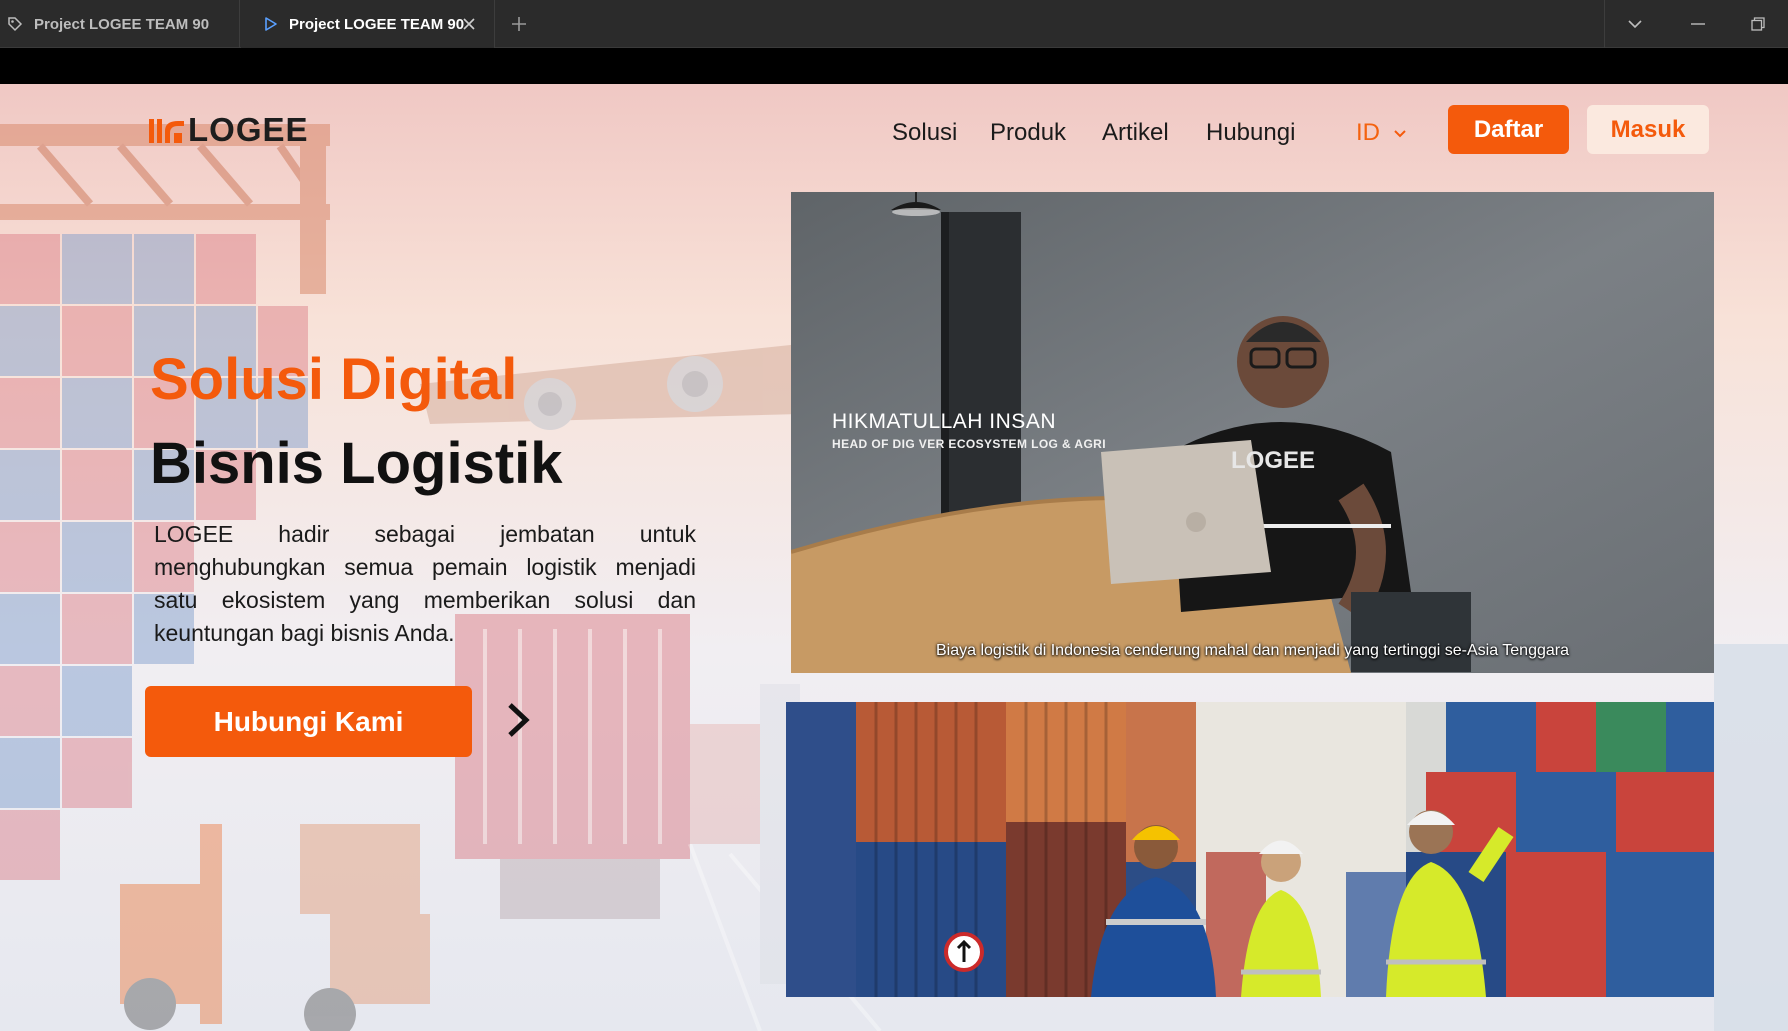 The image size is (1788, 1031). What do you see at coordinates (1273, 460) in the screenshot?
I see `shirt-logo-text: LOGEE` at bounding box center [1273, 460].